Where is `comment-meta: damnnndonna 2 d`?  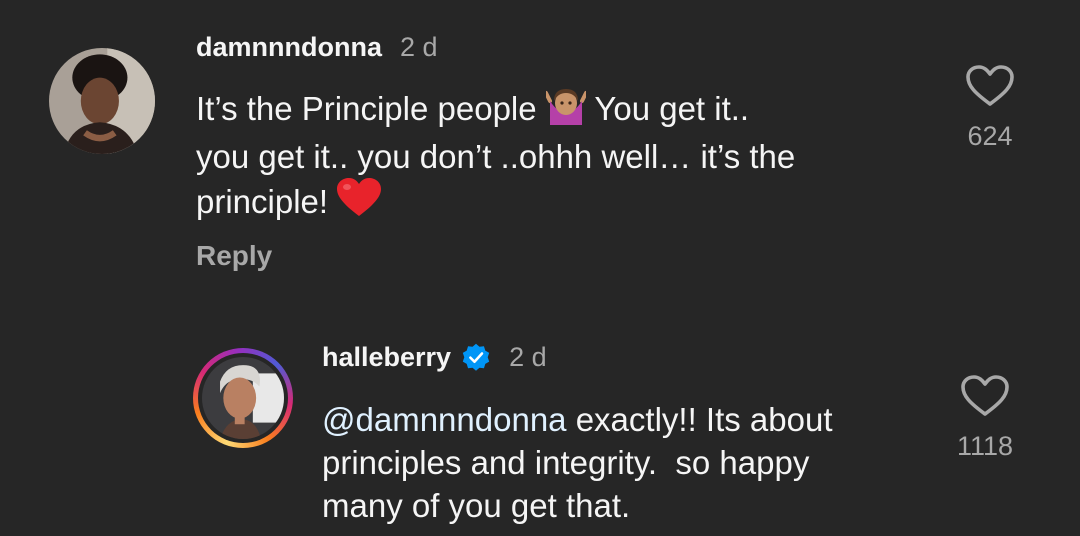
comment-meta: damnnndonna 2 d is located at coordinates (317, 47).